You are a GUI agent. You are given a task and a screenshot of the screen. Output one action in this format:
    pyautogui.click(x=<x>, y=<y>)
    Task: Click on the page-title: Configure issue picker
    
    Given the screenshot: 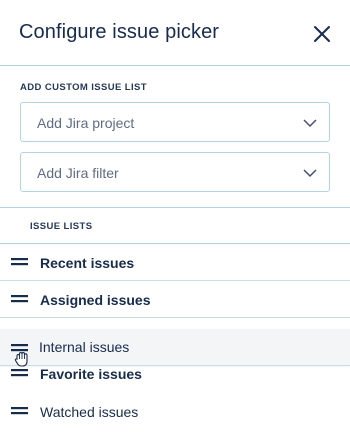 What is the action you would take?
    pyautogui.click(x=119, y=32)
    